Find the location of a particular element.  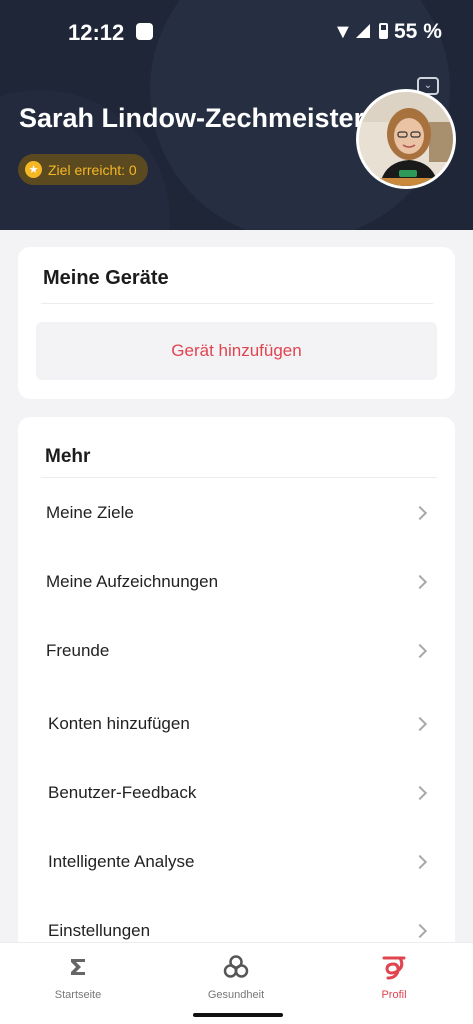

goal-badge-label: Ziel erreicht: 0 is located at coordinates (92, 169).